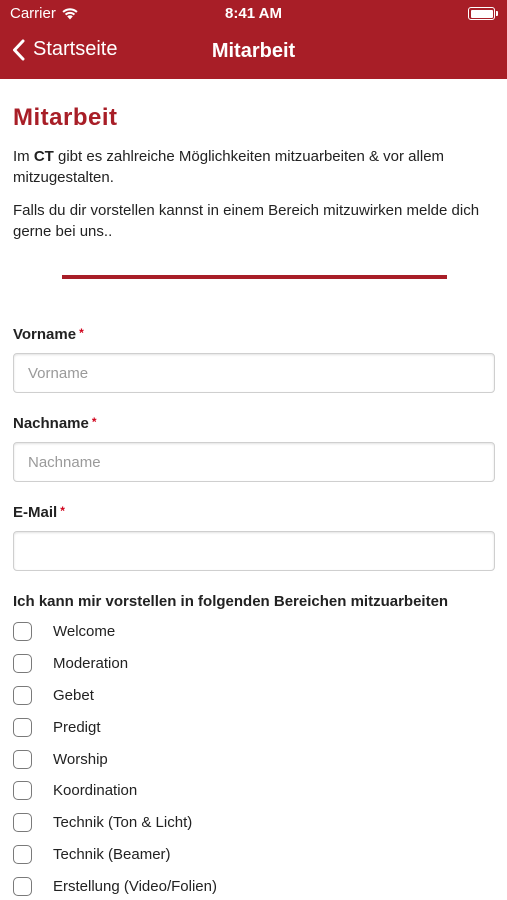  What do you see at coordinates (91, 664) in the screenshot?
I see `area-label: Moderation` at bounding box center [91, 664].